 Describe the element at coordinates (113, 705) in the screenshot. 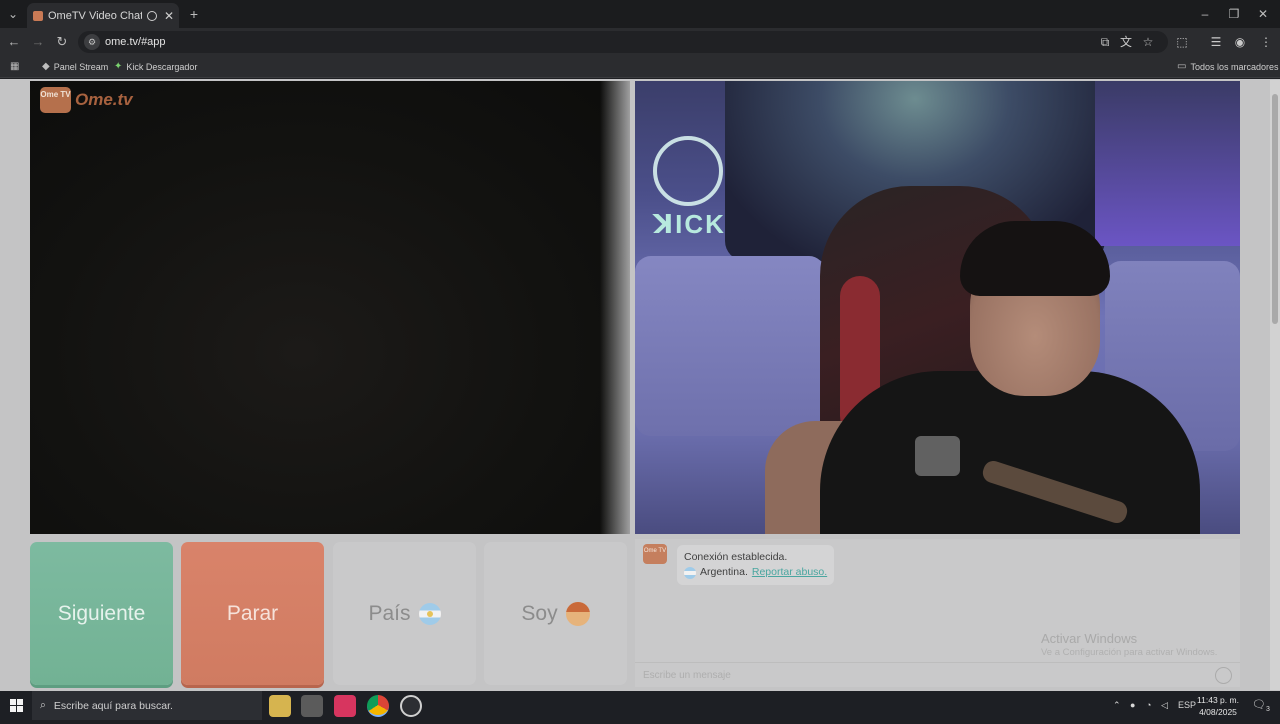

I see `taskbar-search-placeholder: Escribe aquí para buscar.` at that location.